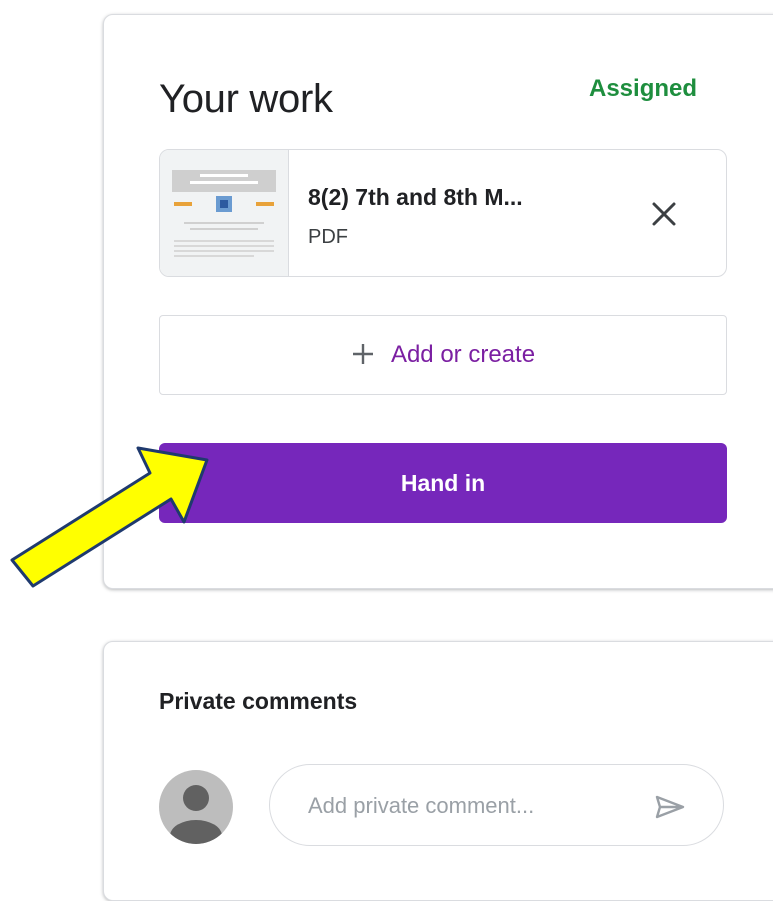 This screenshot has width=773, height=901. What do you see at coordinates (443, 483) in the screenshot?
I see `hand-in-button: Hand in` at bounding box center [443, 483].